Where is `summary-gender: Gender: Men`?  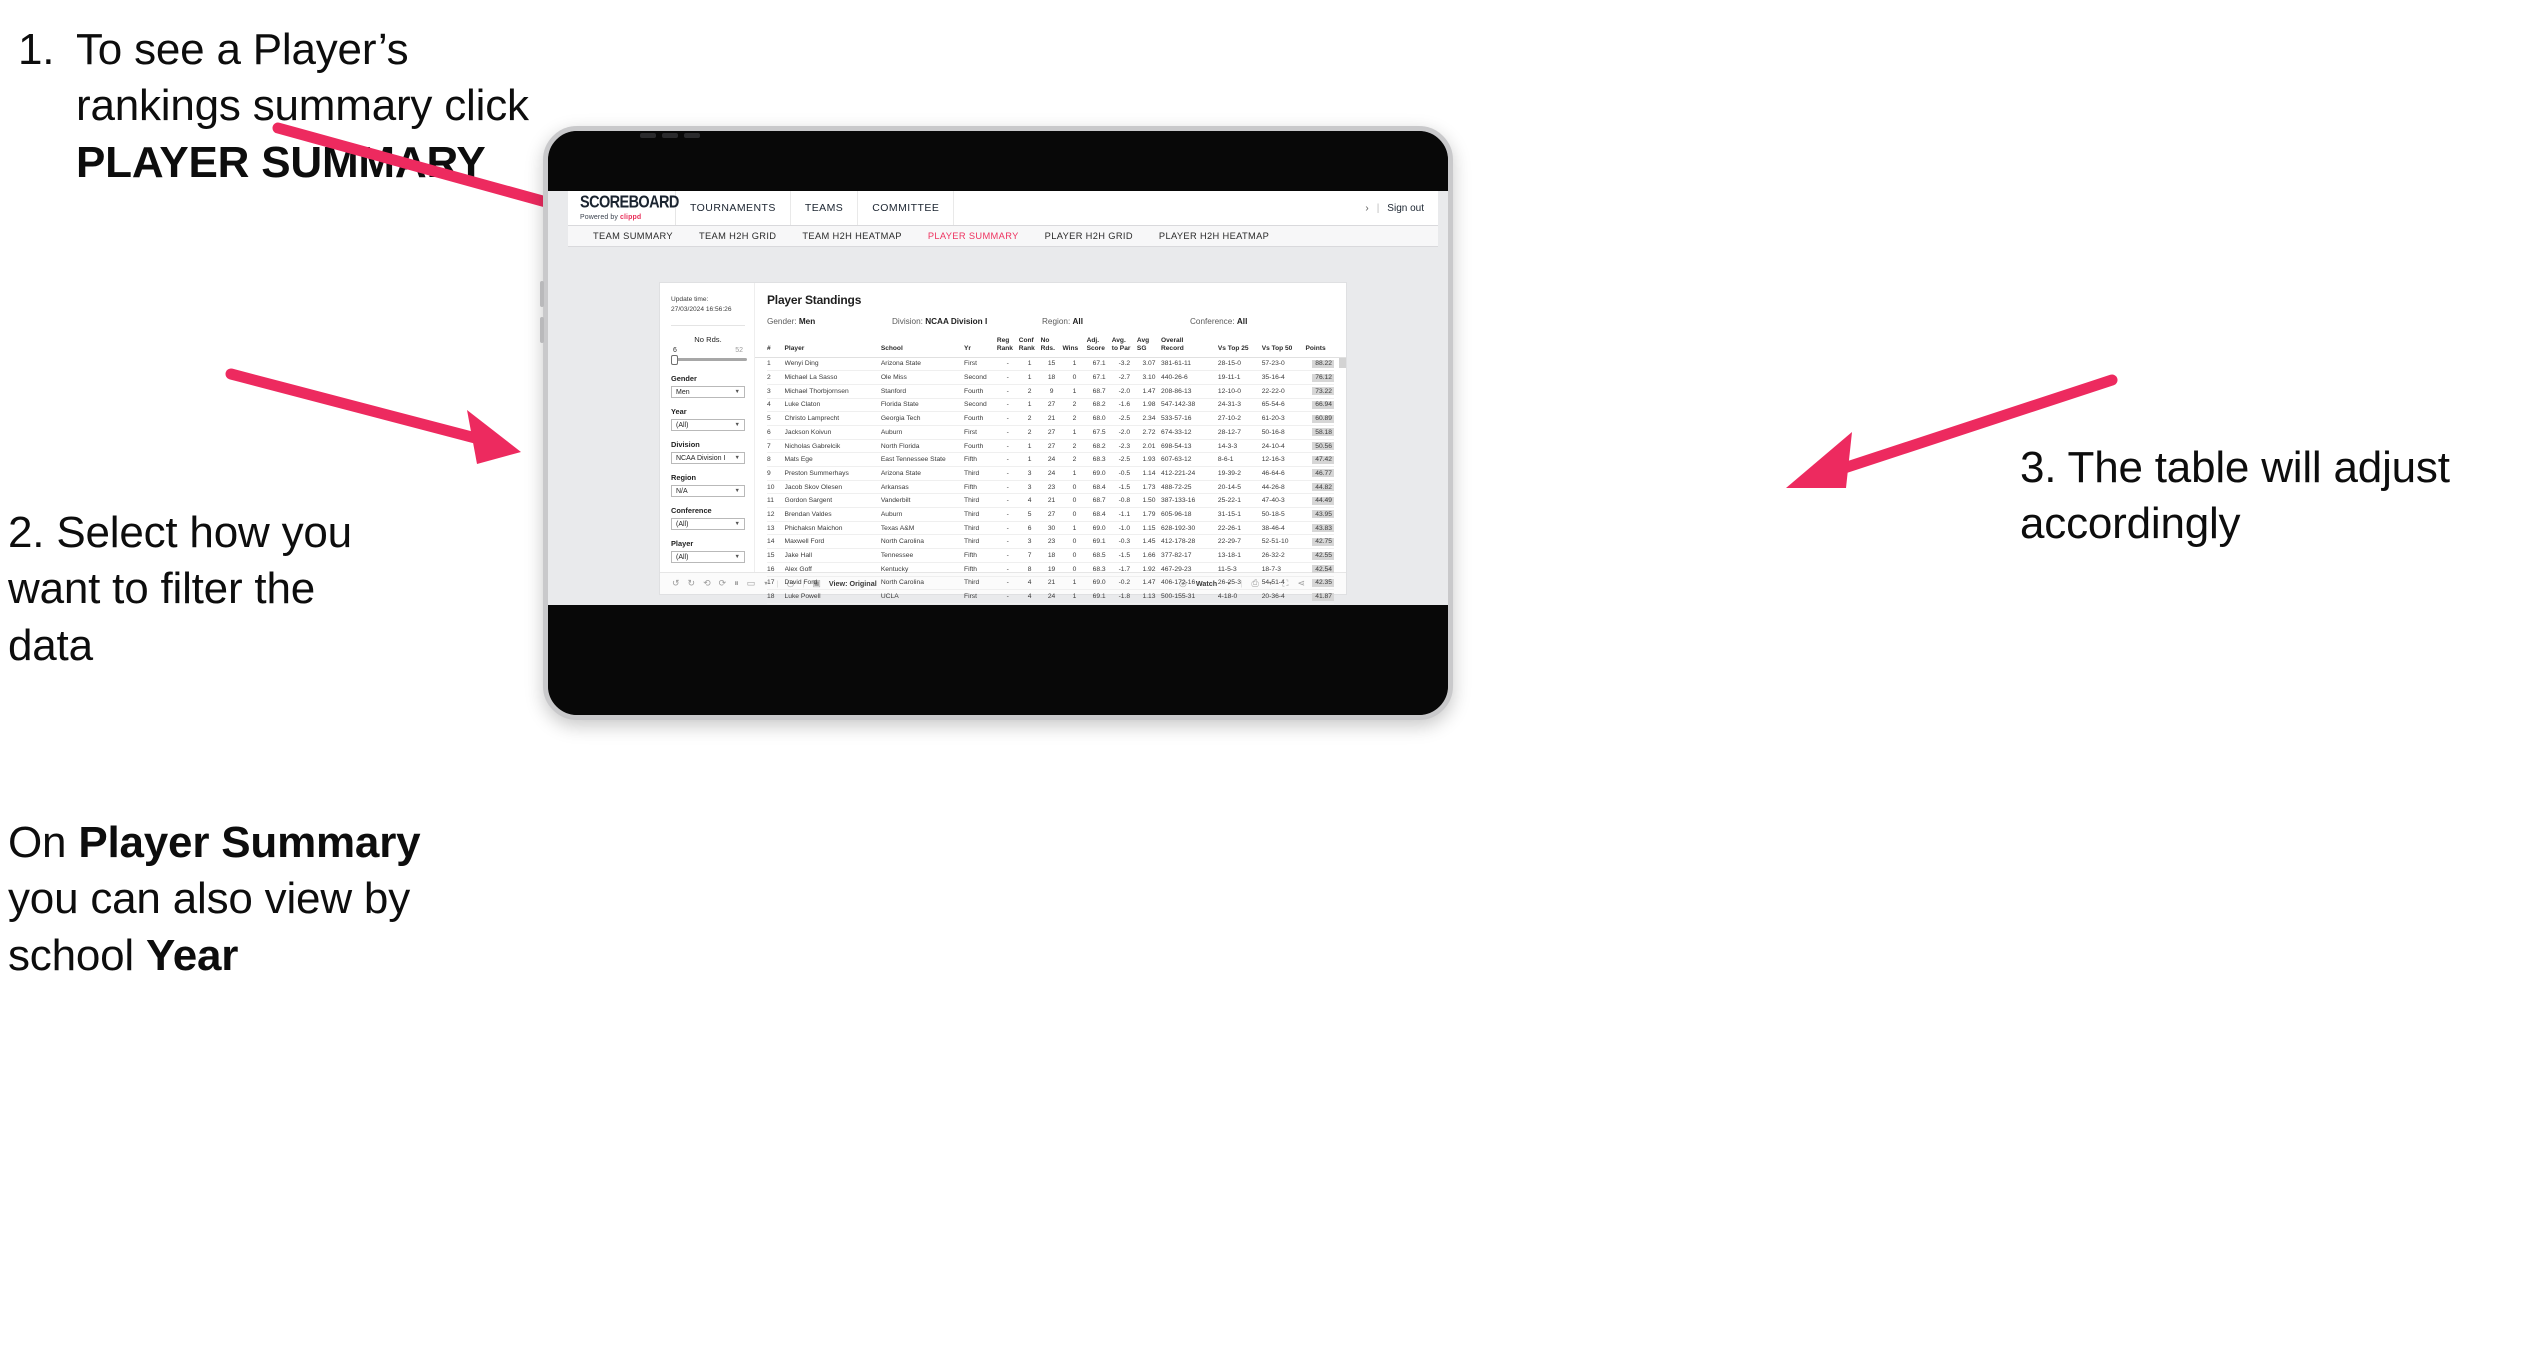
summary-gender: Gender: Men is located at coordinates (829, 321).